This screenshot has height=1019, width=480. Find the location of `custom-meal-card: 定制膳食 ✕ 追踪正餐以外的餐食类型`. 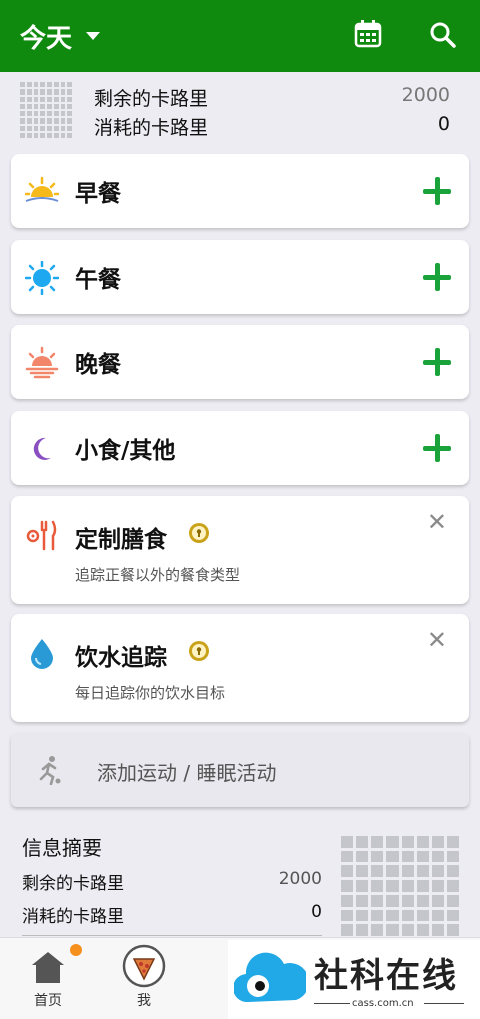

custom-meal-card: 定制膳食 ✕ 追踪正餐以外的餐食类型 is located at coordinates (240, 550).